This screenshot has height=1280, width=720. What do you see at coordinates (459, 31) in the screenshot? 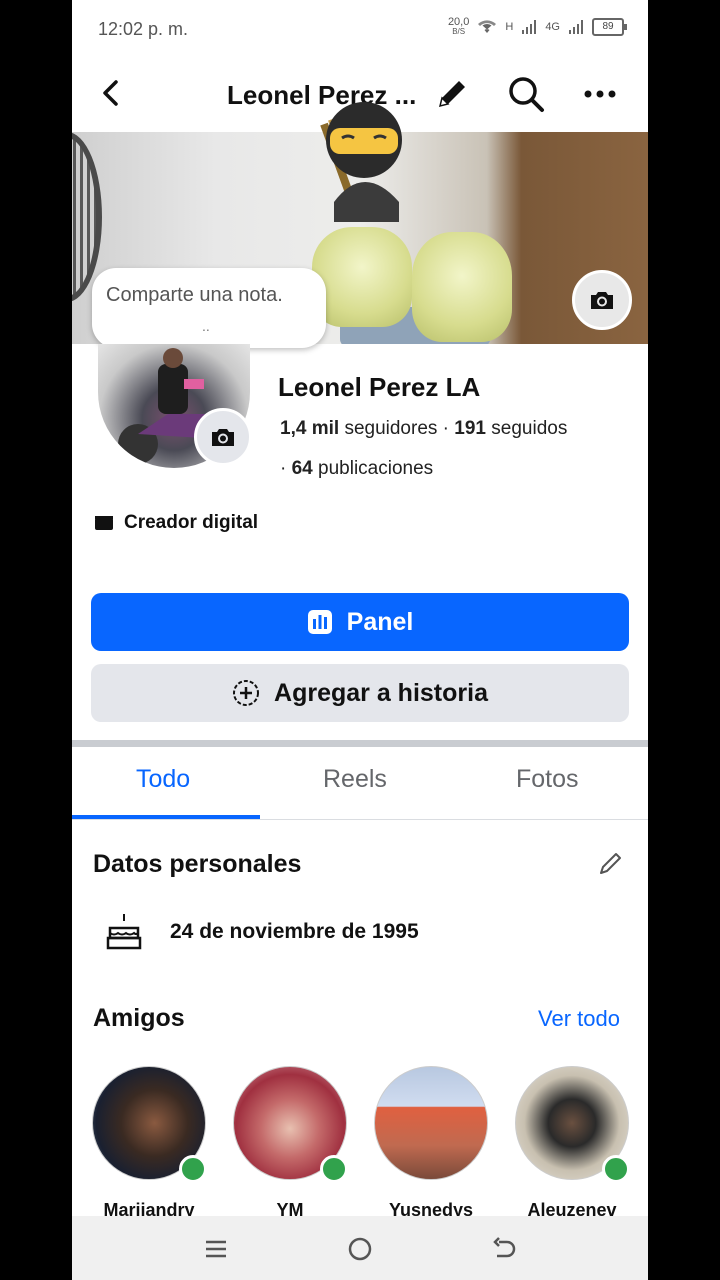
I see `net-speed-unit: B/S` at bounding box center [459, 31].